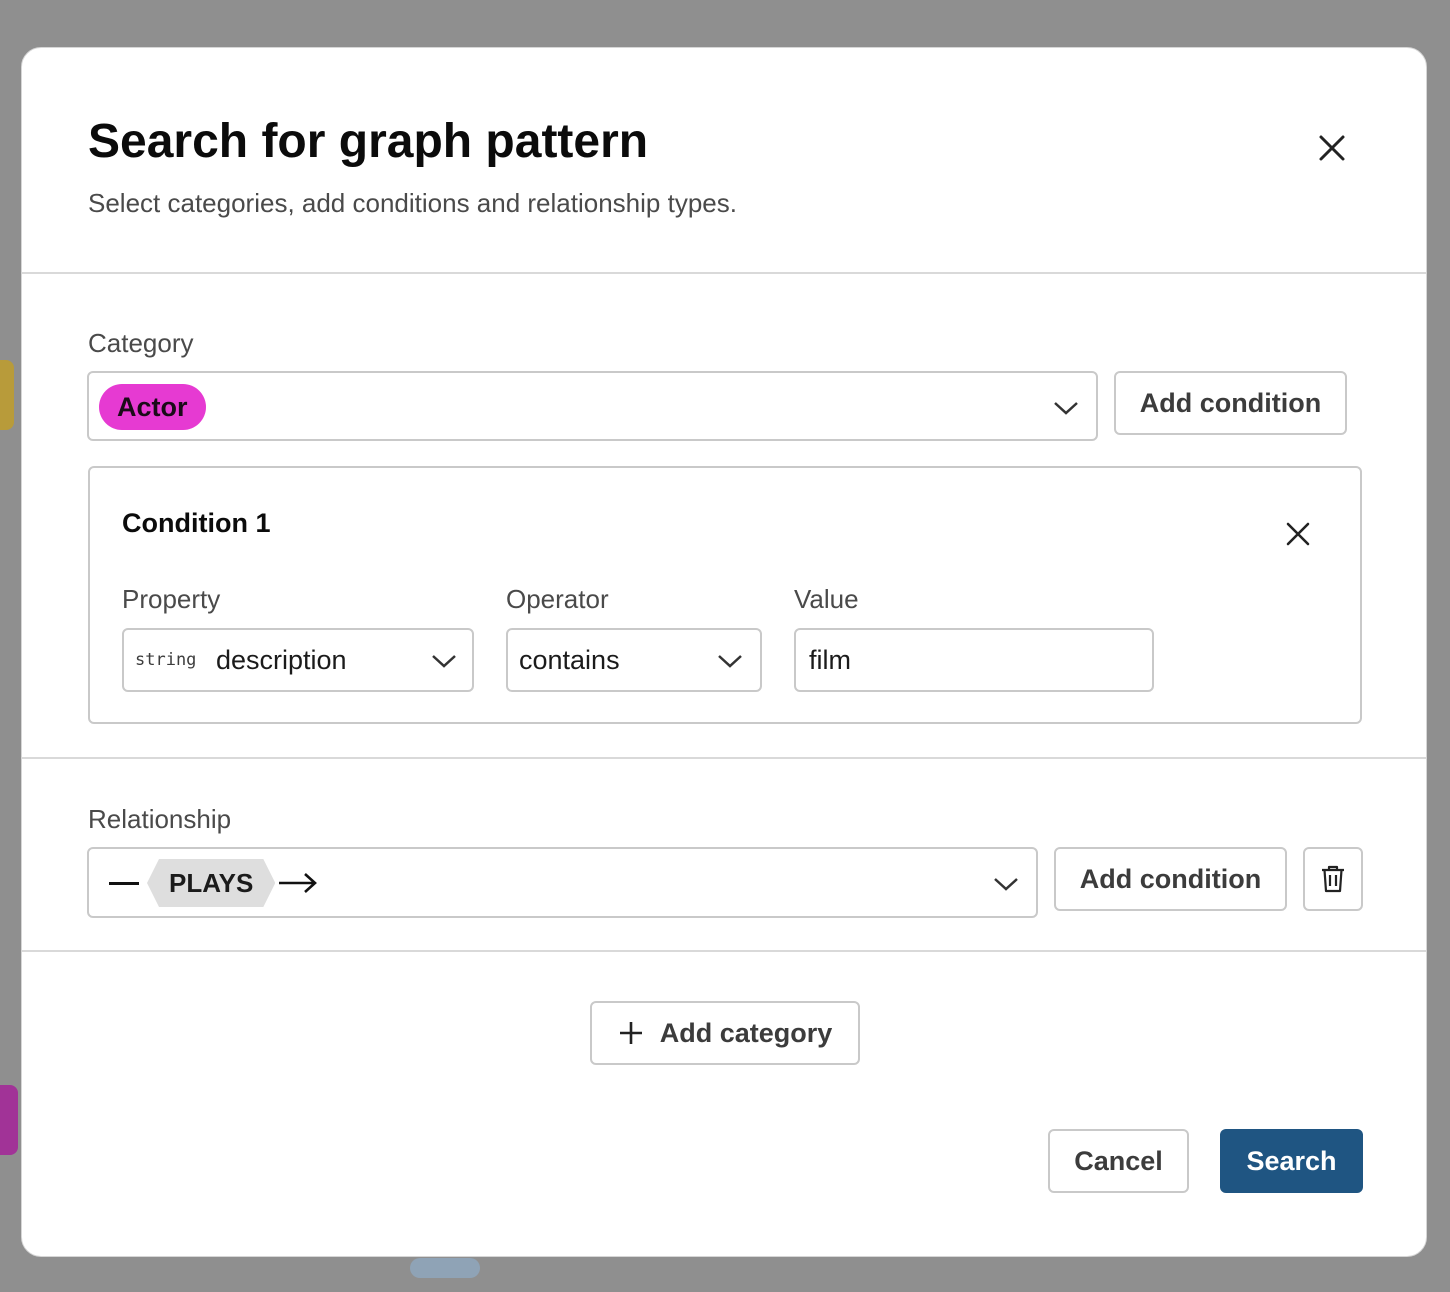 This screenshot has height=1292, width=1450. I want to click on search-label: Search, so click(1291, 1160).